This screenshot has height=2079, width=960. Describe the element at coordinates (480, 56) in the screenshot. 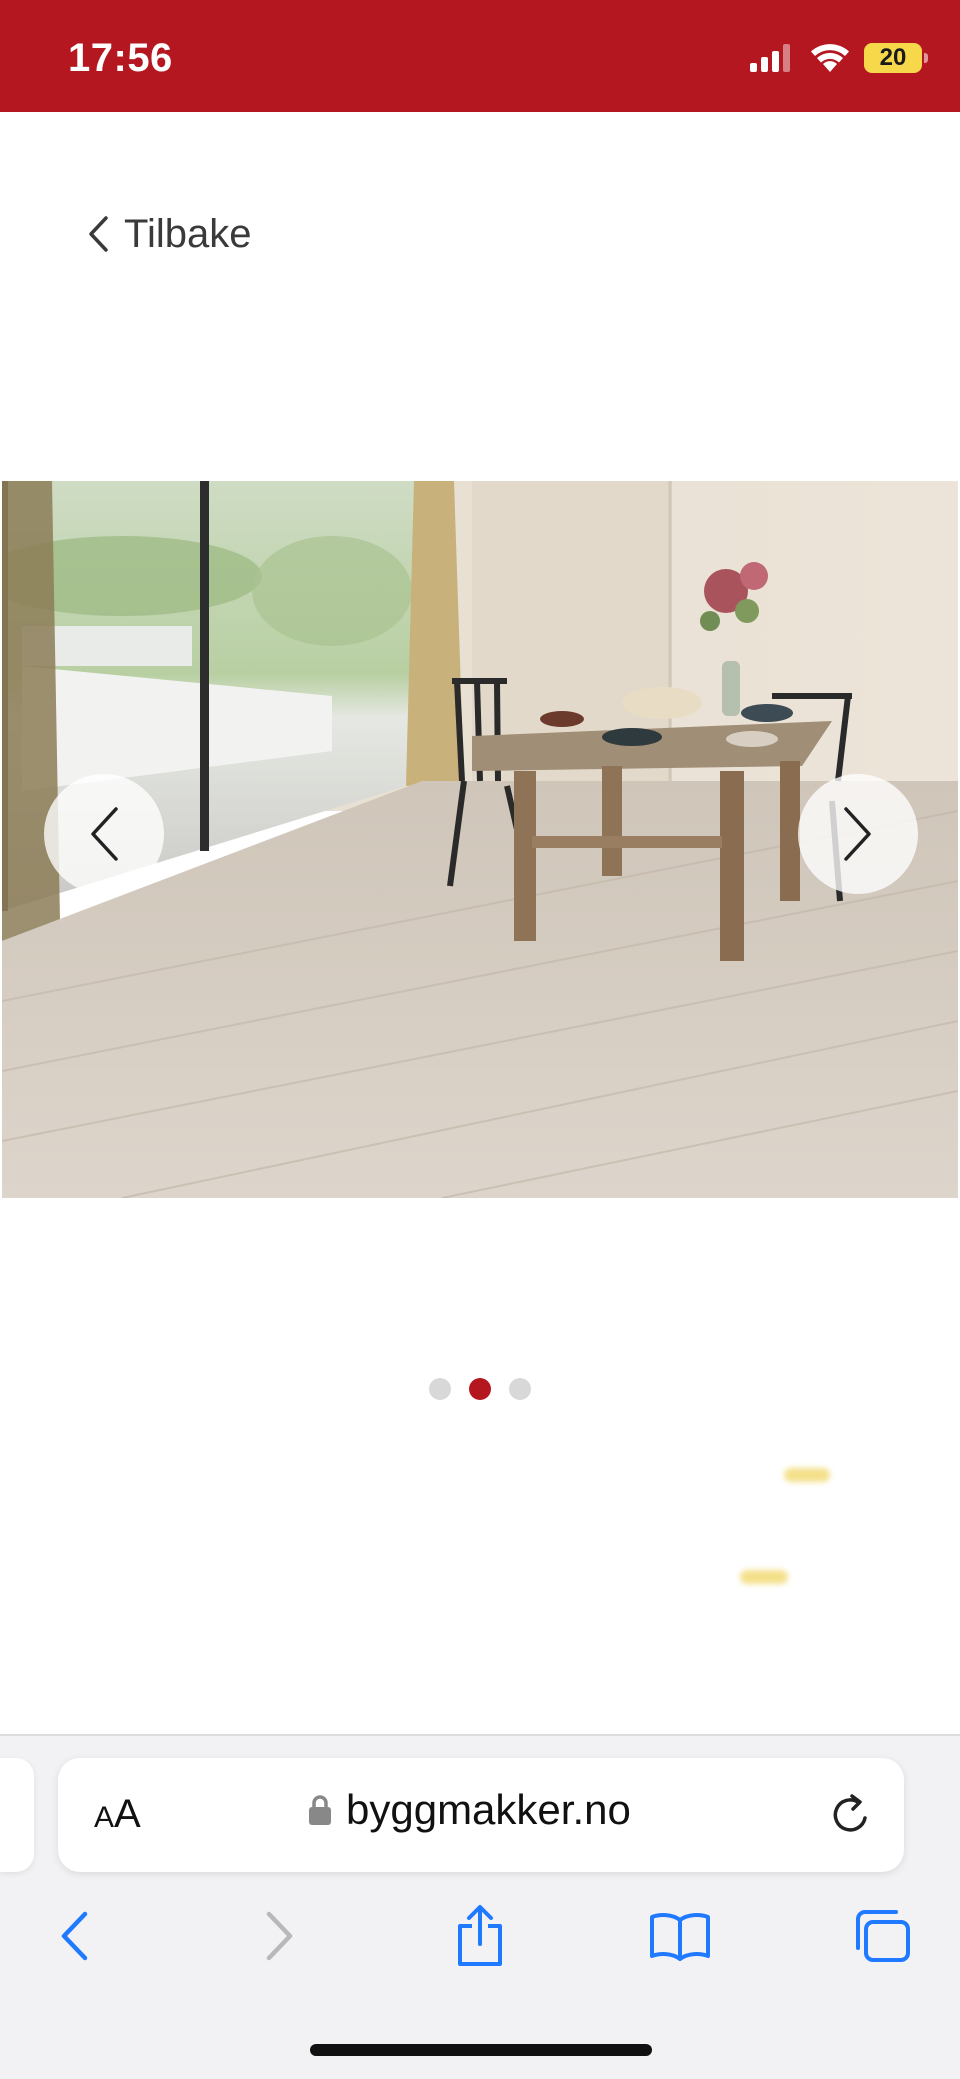

I see `status-bar: 17:56 20` at that location.